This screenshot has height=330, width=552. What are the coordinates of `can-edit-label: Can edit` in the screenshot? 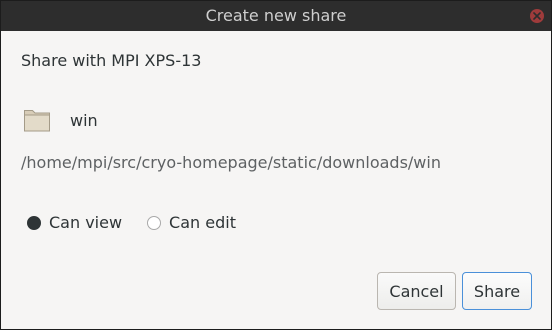 It's located at (202, 222).